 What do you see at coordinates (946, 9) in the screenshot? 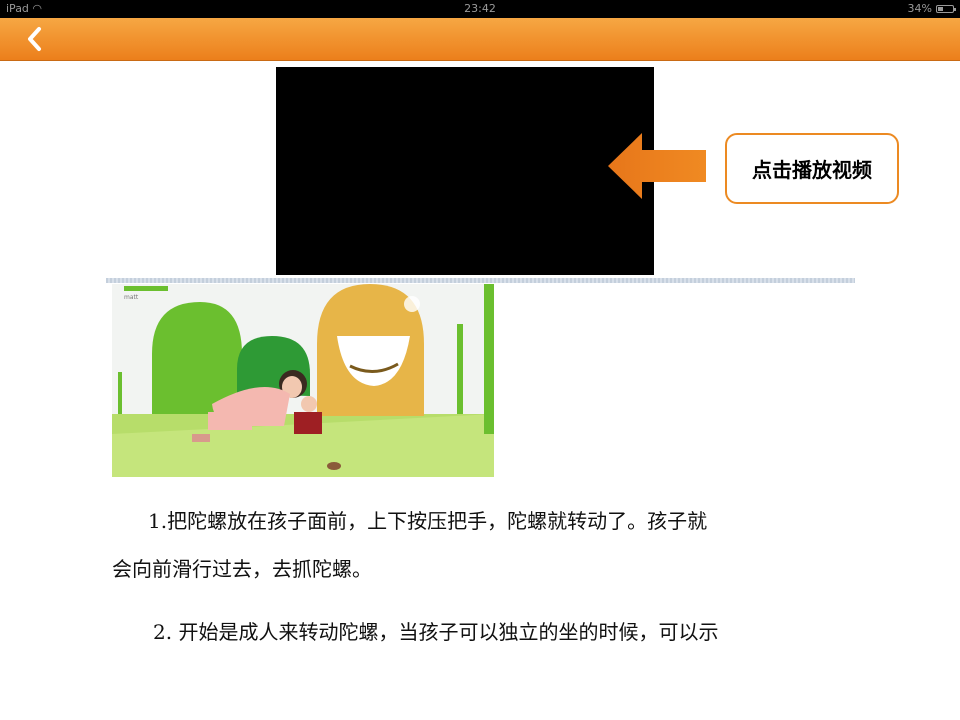
I see `battery-icon` at bounding box center [946, 9].